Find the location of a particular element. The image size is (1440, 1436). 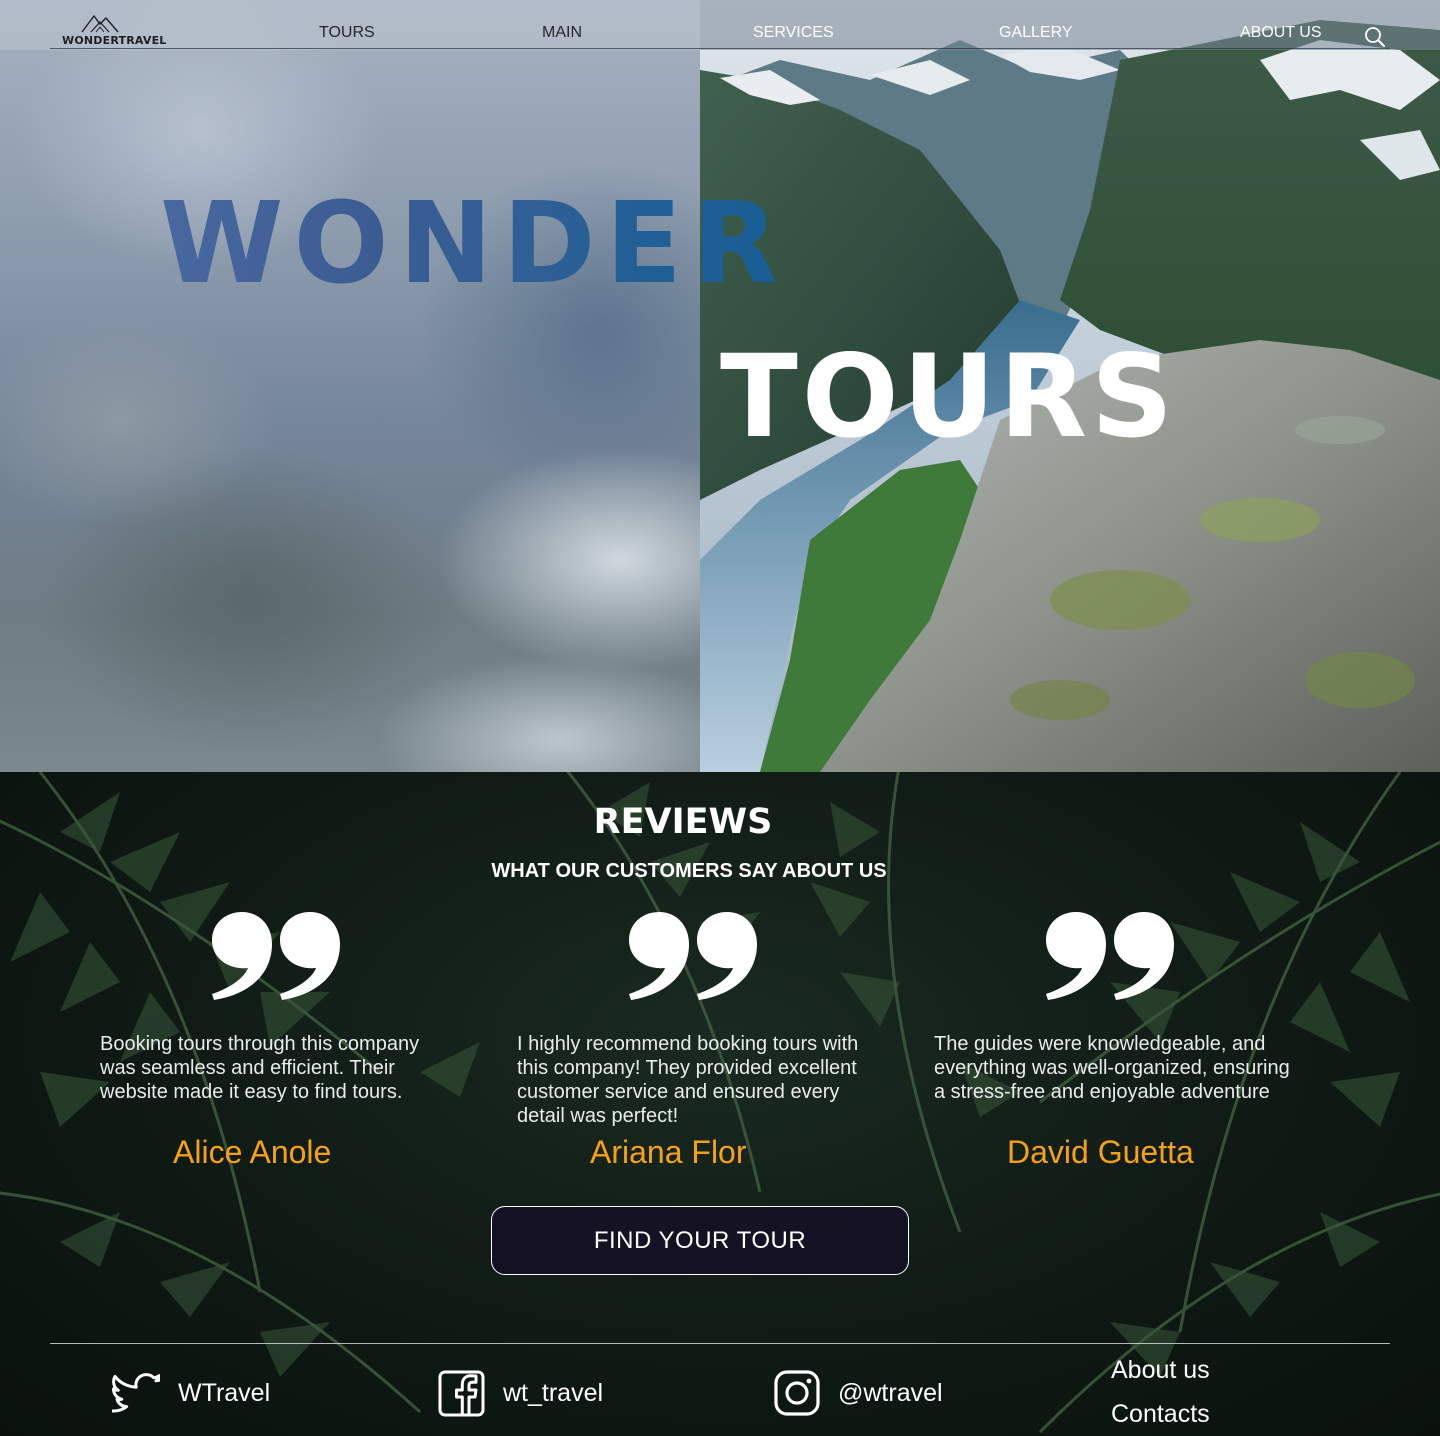

twitter-link: WTravel is located at coordinates (191, 1393).